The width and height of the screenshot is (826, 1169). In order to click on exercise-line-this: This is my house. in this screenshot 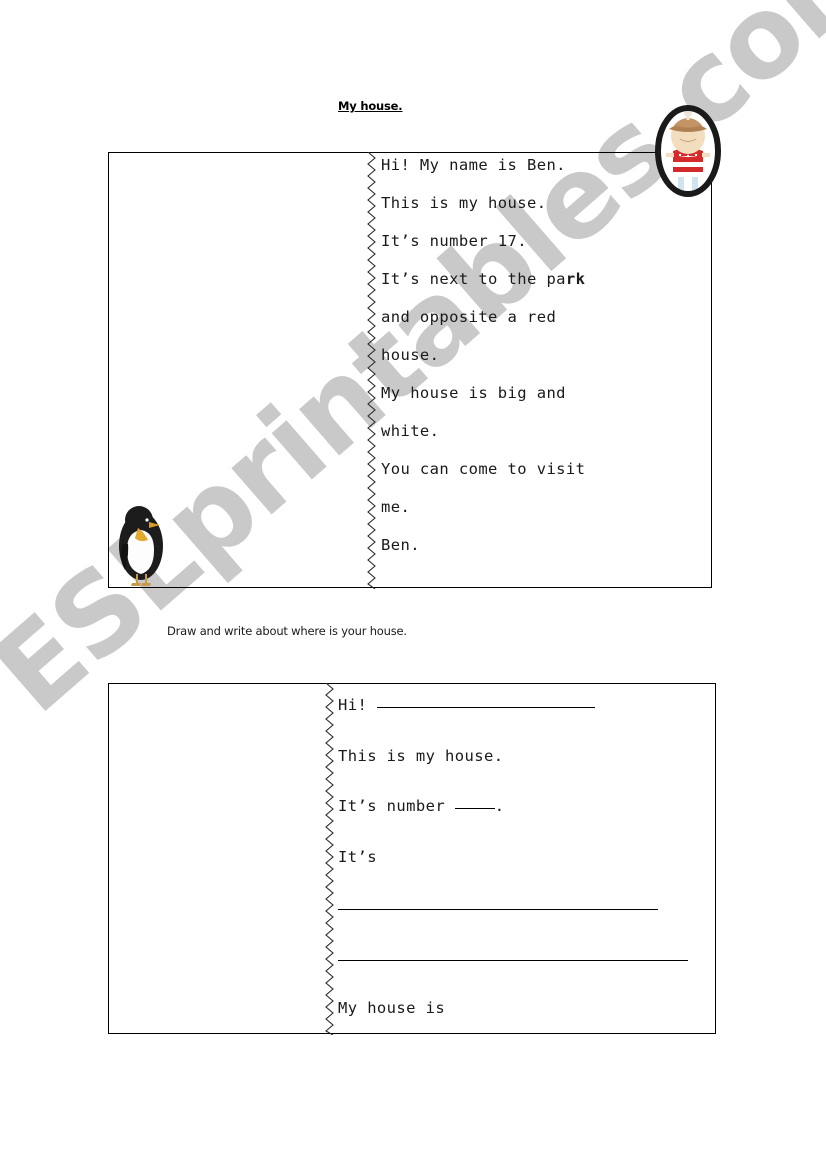, I will do `click(421, 755)`.